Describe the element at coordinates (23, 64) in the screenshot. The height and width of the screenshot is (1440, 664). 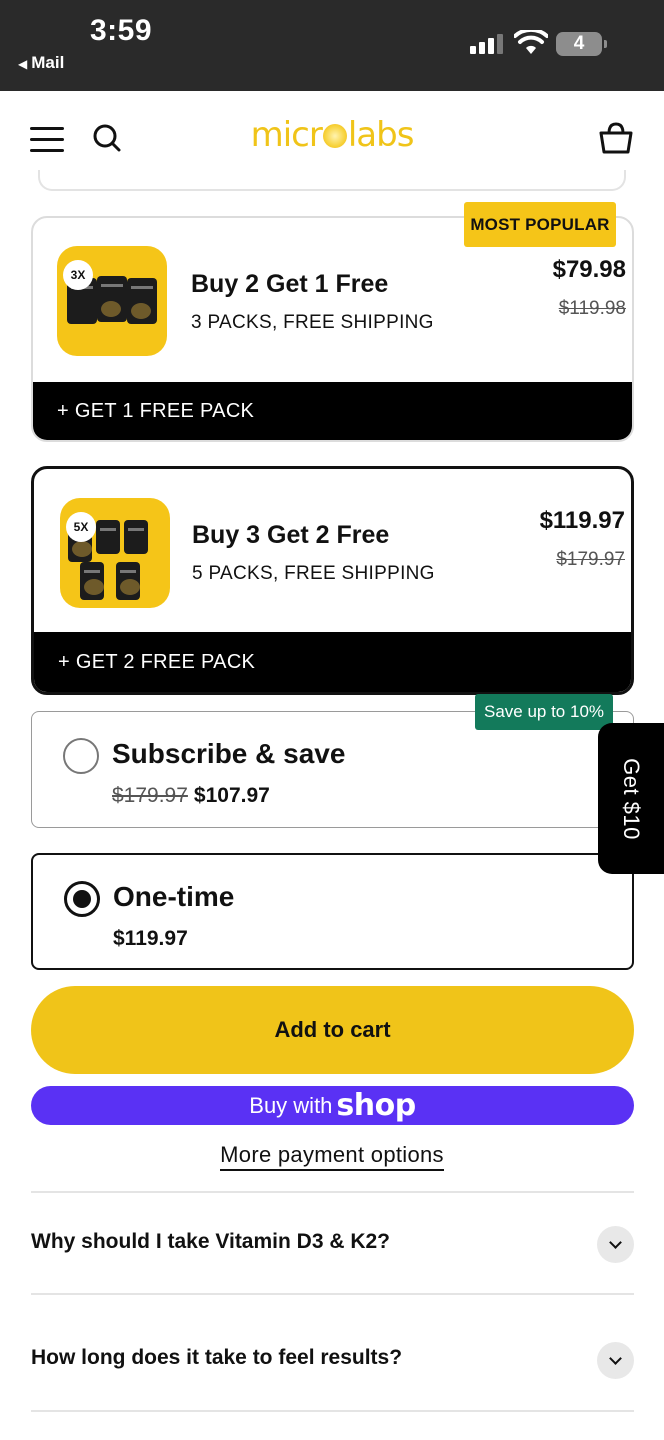
I see `back-triangle-icon: ◀` at that location.